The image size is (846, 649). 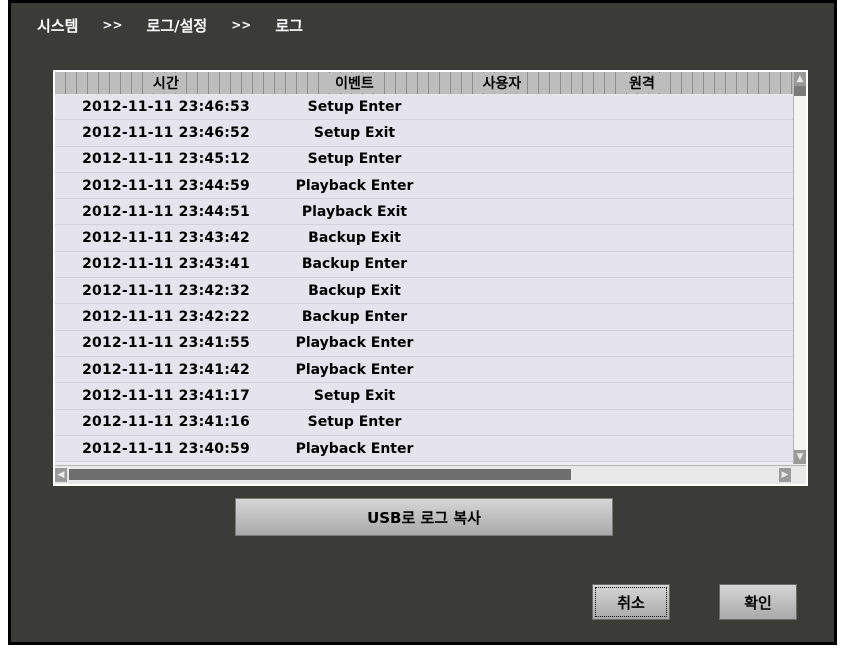 What do you see at coordinates (166, 448) in the screenshot?
I see `cell-time: 2012-11-11 23:40:59` at bounding box center [166, 448].